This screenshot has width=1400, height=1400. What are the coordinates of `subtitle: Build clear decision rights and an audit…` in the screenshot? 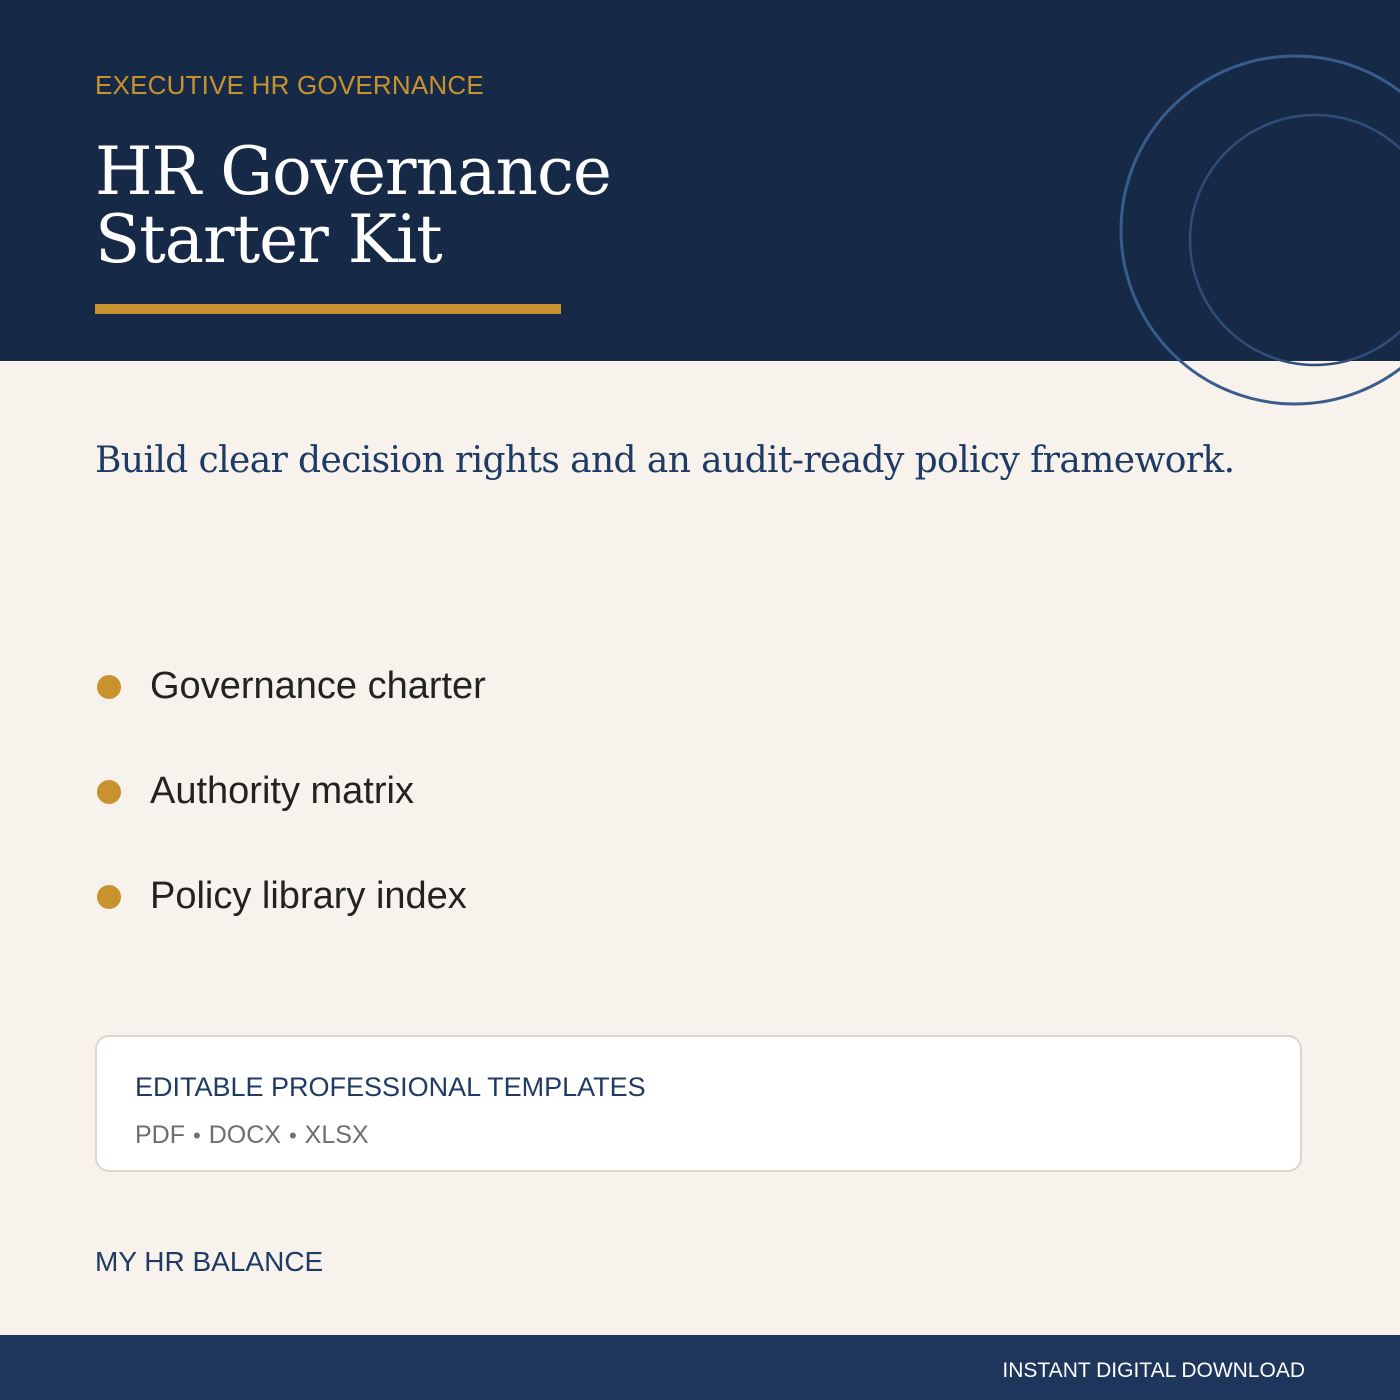 It's located at (665, 460).